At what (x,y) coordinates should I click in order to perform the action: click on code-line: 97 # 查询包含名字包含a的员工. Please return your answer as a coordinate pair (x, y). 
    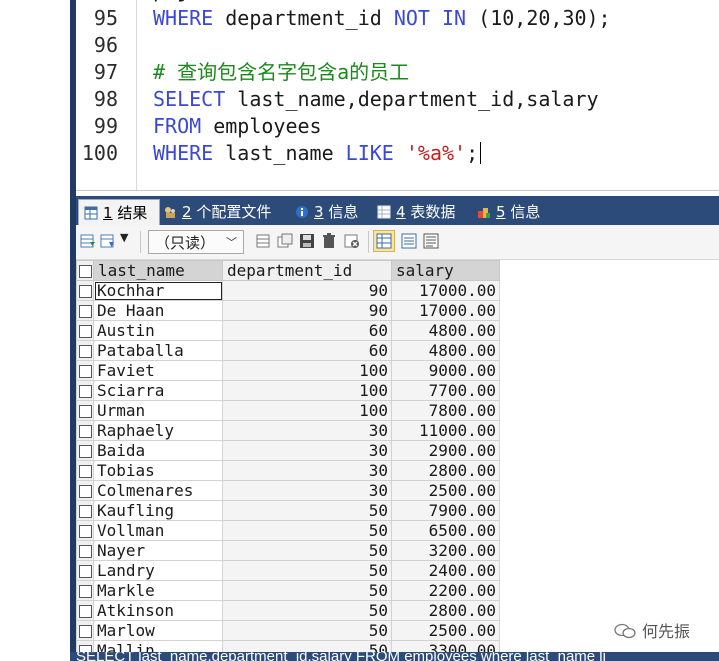
    Looking at the image, I should click on (397, 72).